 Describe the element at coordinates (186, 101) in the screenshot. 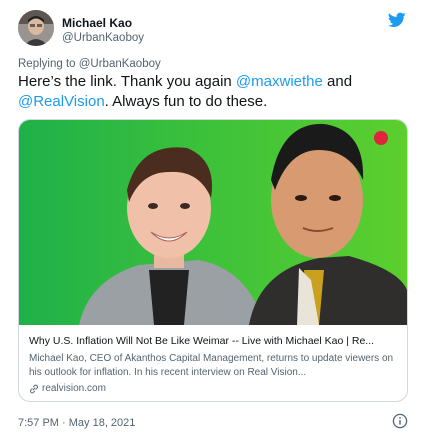

I see `tweet-text-part: . Always fun to do these.` at that location.